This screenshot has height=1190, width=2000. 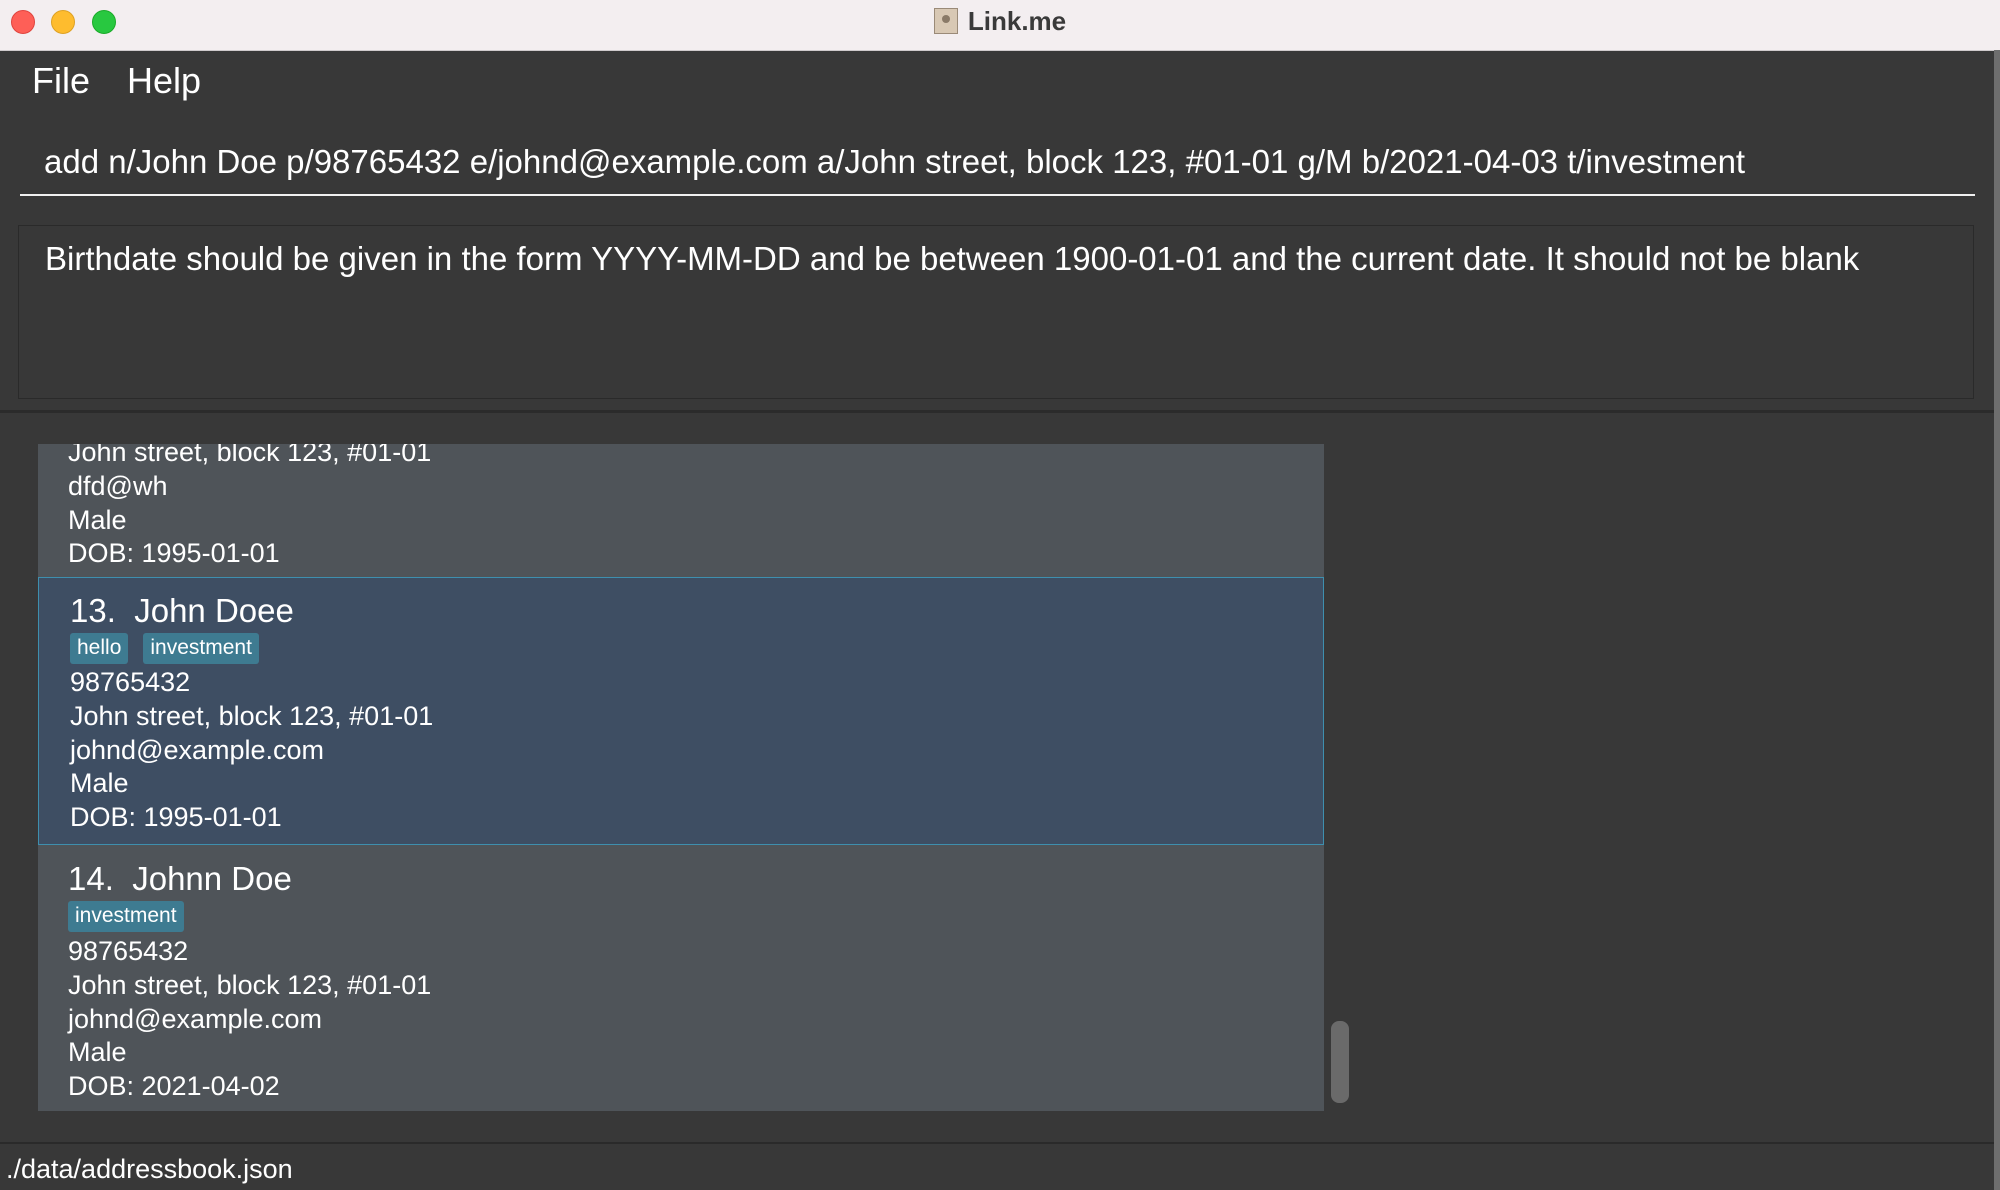 What do you see at coordinates (945, 21) in the screenshot?
I see `app-icon` at bounding box center [945, 21].